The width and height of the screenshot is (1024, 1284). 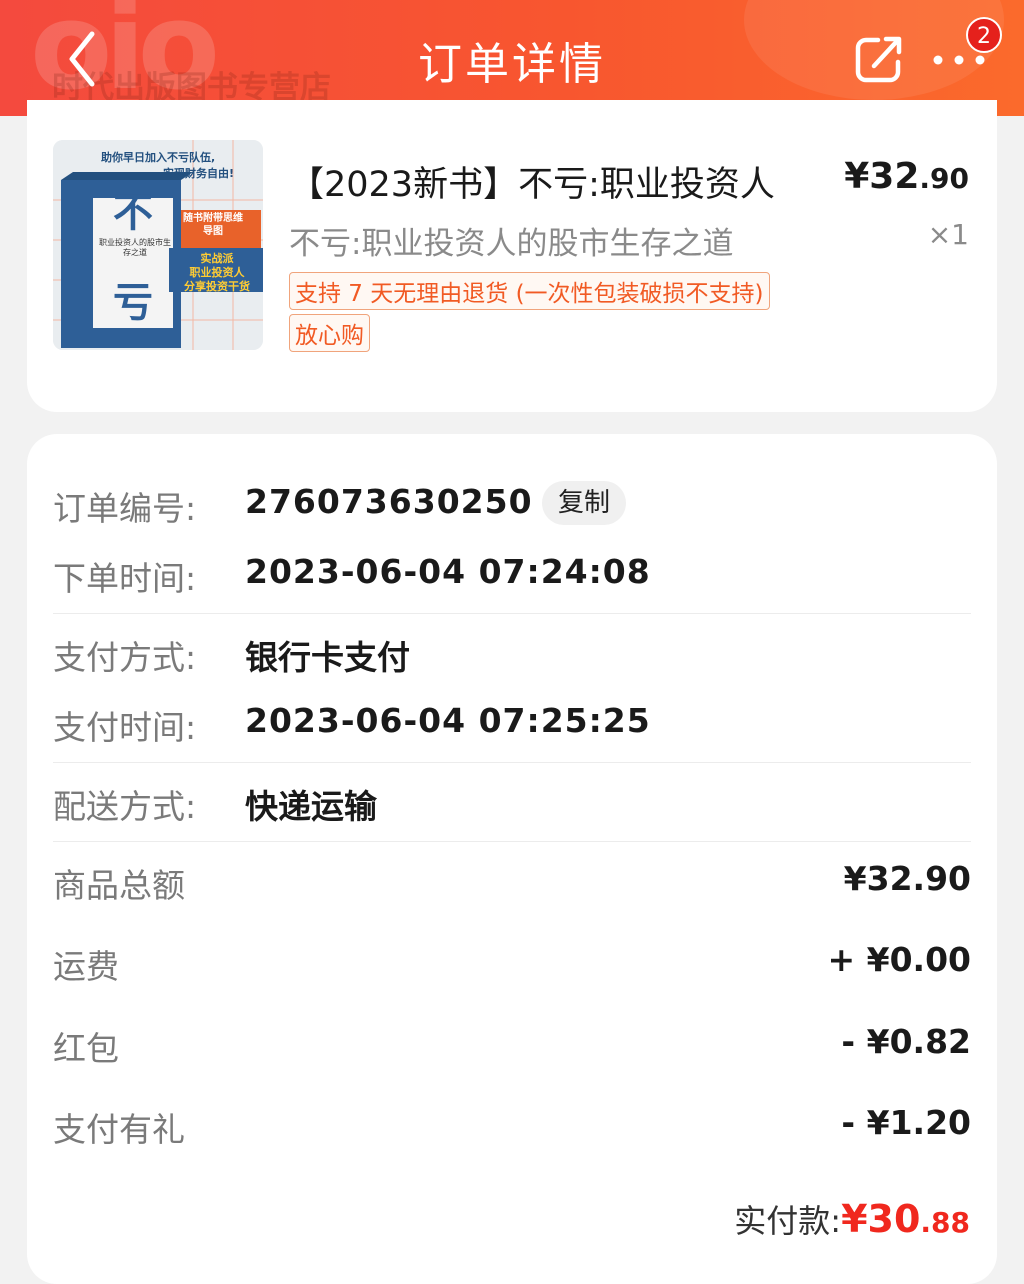 What do you see at coordinates (311, 806) in the screenshot?
I see `delivery-method-value: 快递运输` at bounding box center [311, 806].